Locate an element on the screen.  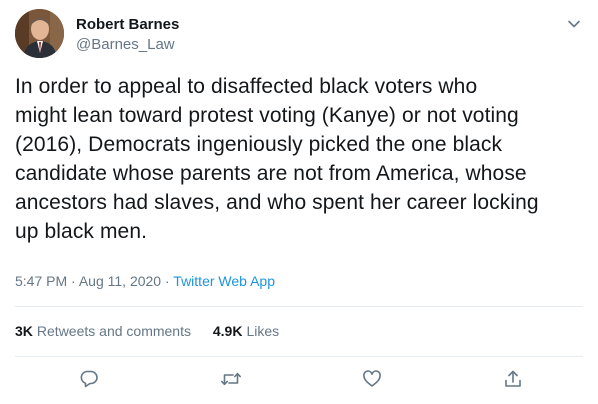
tweet-date: Aug 11, 2020 is located at coordinates (120, 281).